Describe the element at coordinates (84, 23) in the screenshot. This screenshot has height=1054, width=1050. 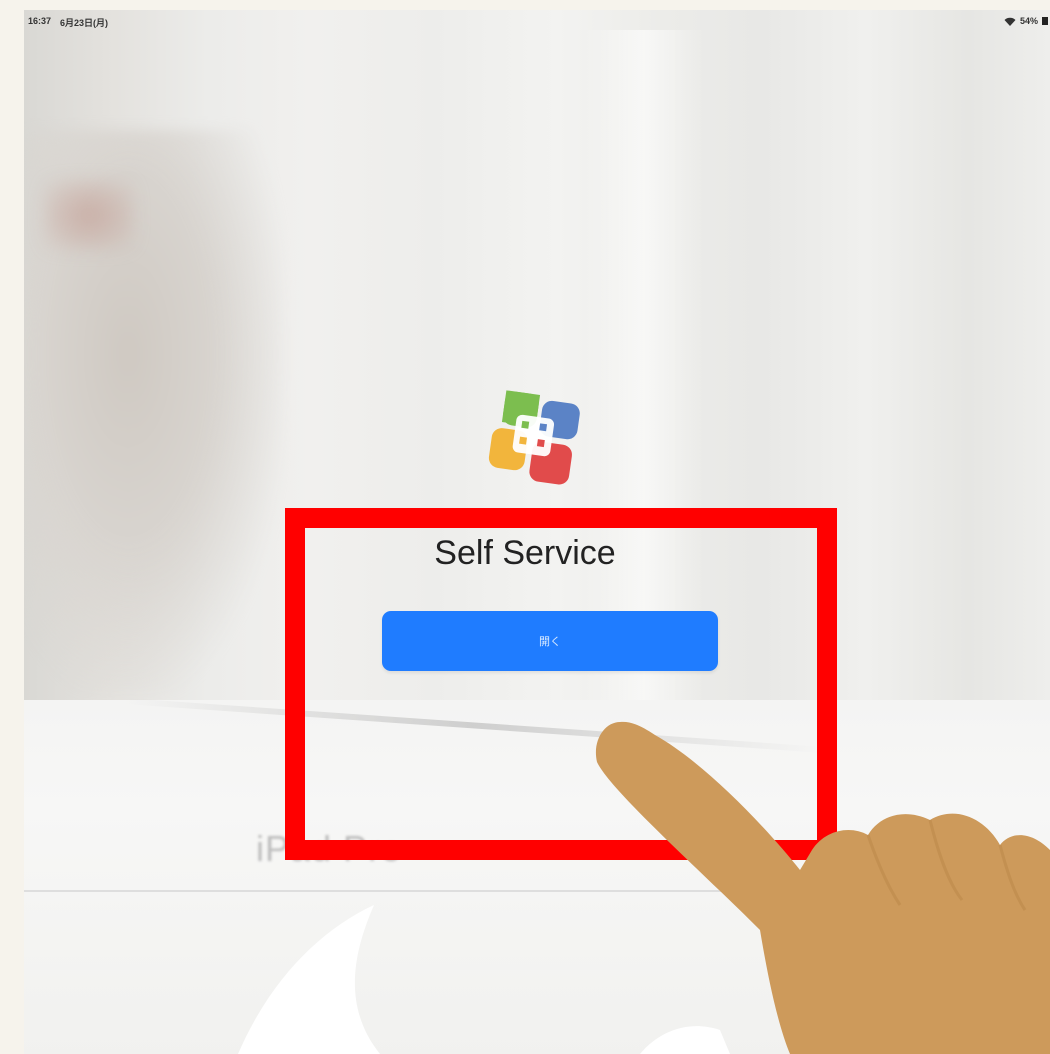
I see `status-date: 6月23日(月)` at that location.